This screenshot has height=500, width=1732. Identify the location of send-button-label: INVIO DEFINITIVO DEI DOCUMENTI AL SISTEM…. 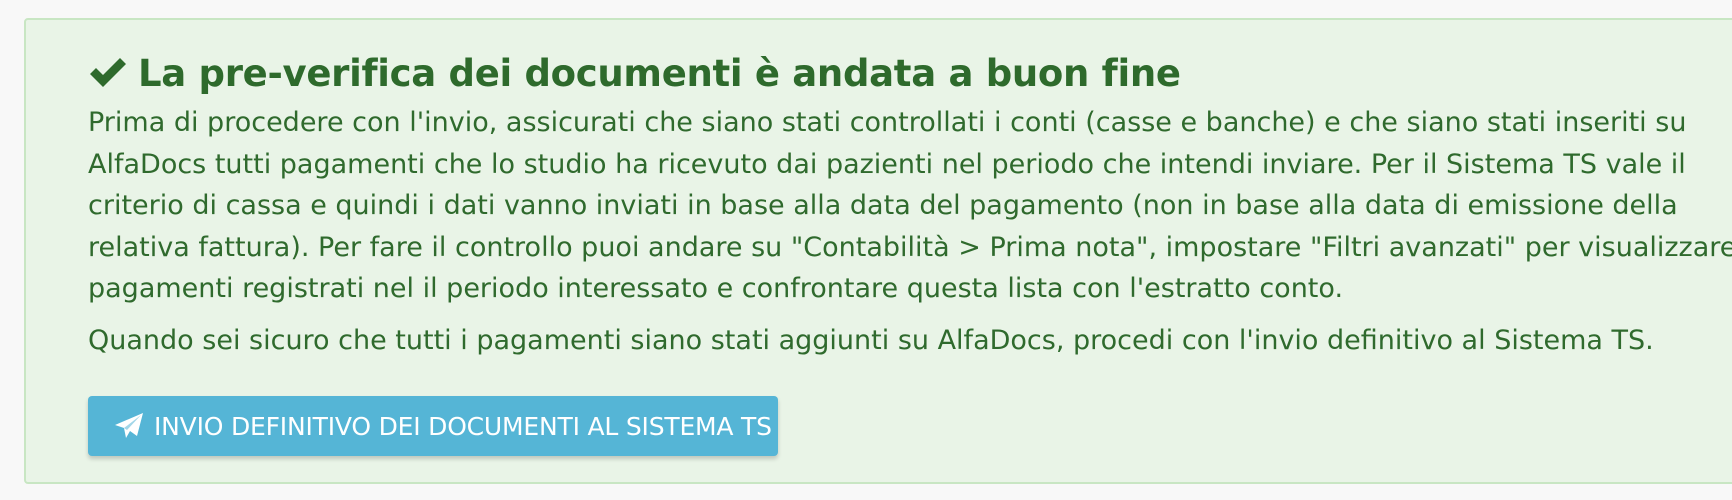
(463, 426).